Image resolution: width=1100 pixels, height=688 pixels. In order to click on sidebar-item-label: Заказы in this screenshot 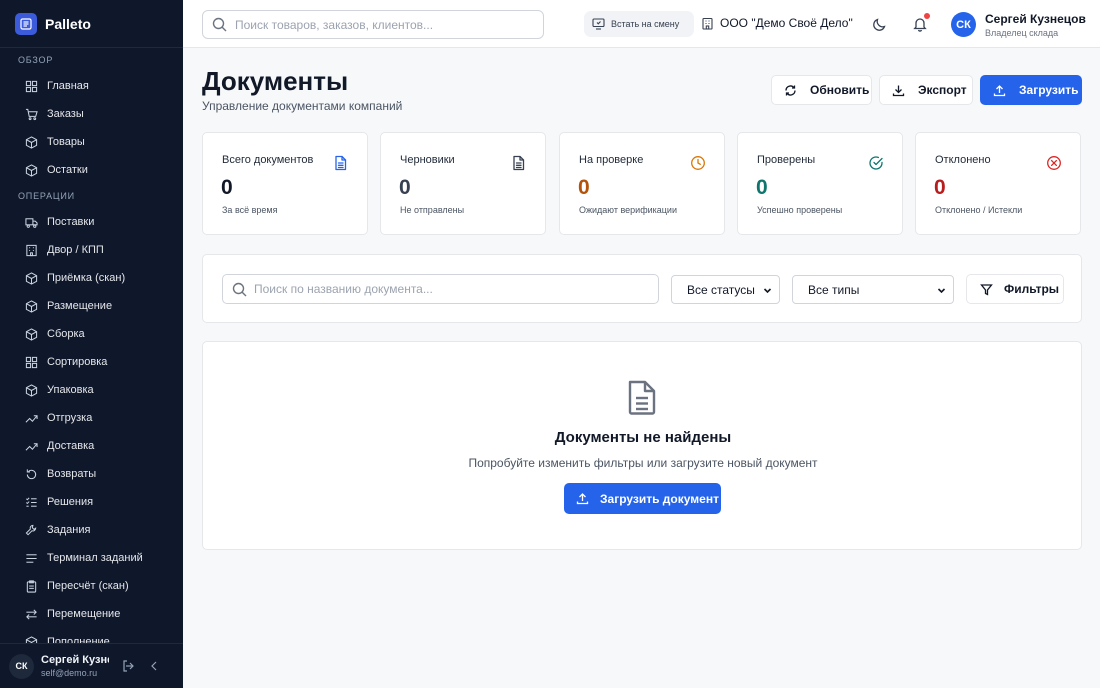, I will do `click(65, 114)`.